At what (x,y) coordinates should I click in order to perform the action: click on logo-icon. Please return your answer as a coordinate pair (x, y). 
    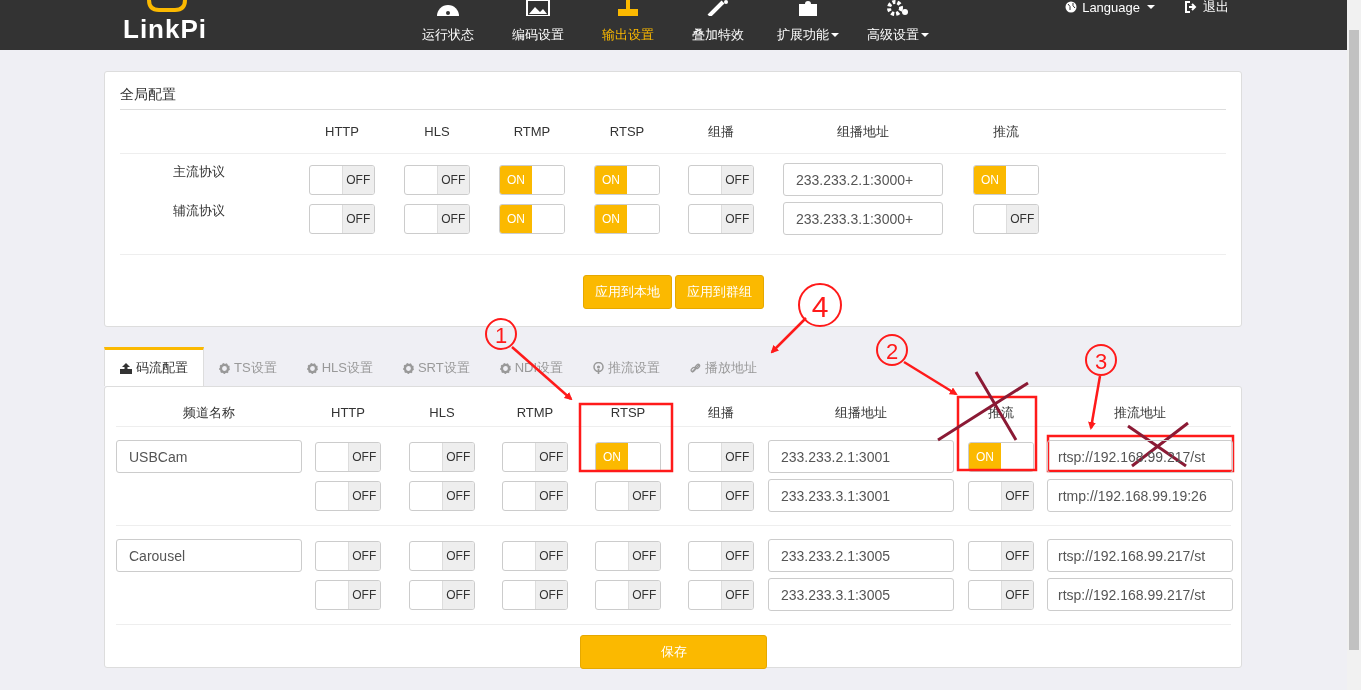
    Looking at the image, I should click on (167, 6).